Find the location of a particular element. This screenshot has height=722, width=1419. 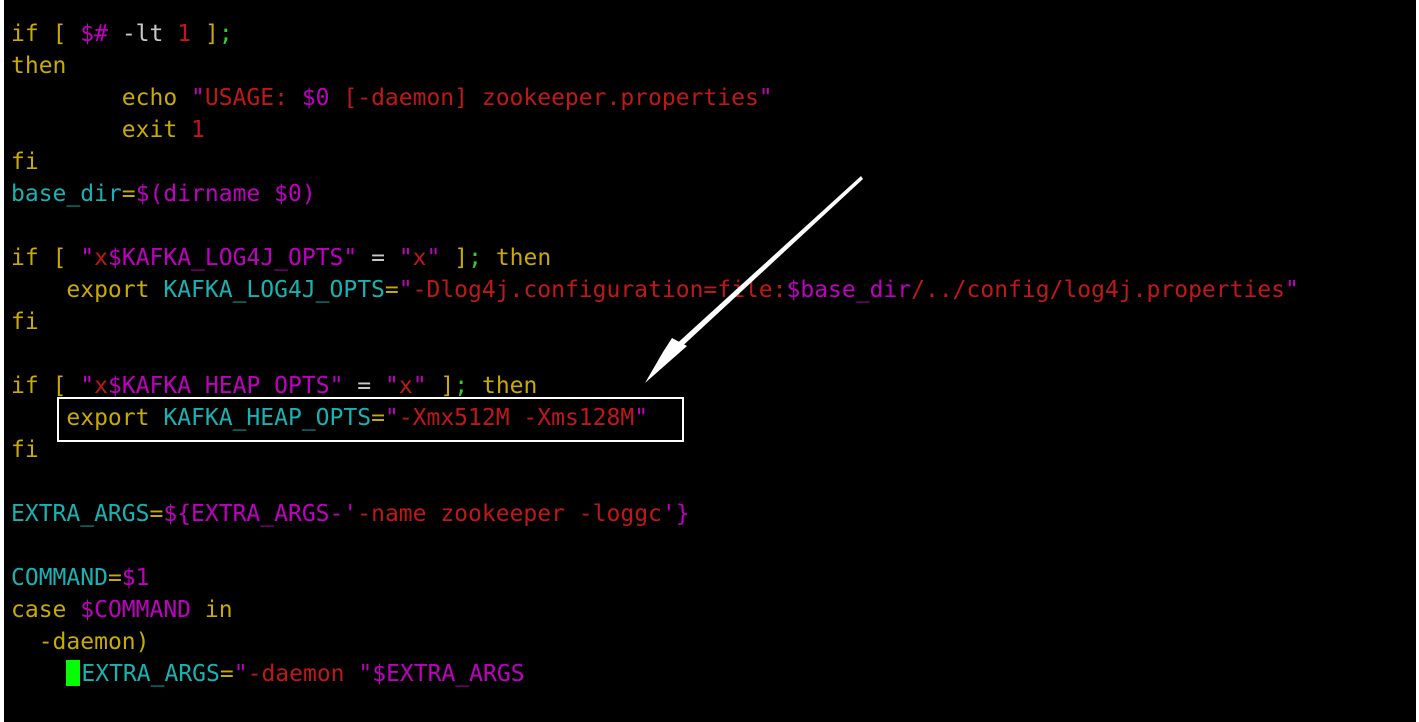

code-token: ${ is located at coordinates (177, 514).